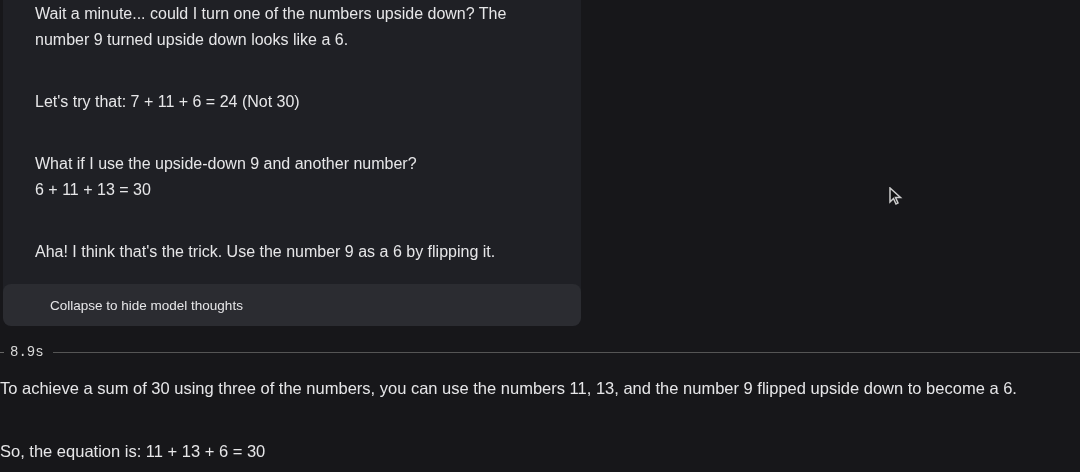 The image size is (1080, 472). I want to click on answer-paragraph: So, the equation is: 11 + 13 + 6 = 30, so click(133, 451).